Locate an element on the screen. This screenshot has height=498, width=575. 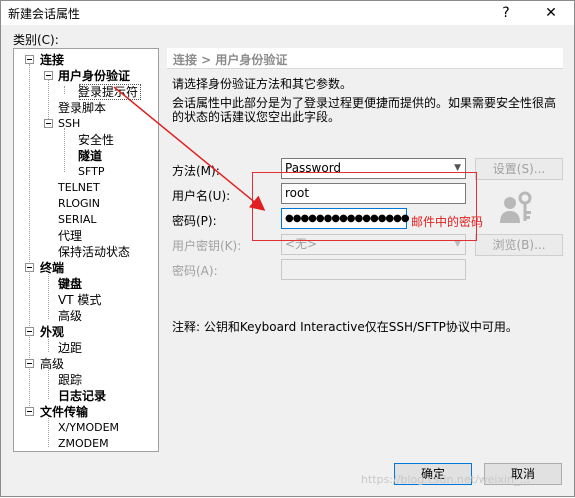
annotation-arrow-icon is located at coordinates (189, 148).